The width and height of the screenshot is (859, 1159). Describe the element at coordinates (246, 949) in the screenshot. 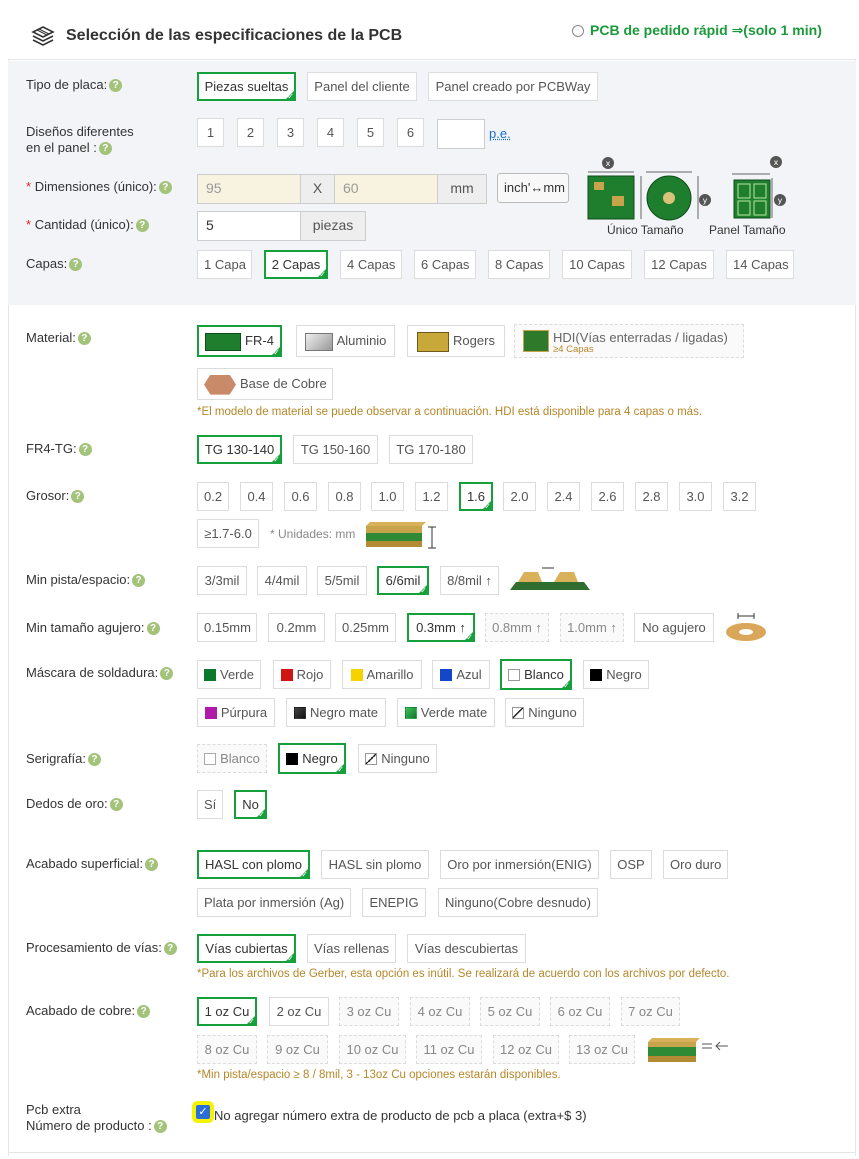

I see `via-option: Vías cubiertas` at that location.